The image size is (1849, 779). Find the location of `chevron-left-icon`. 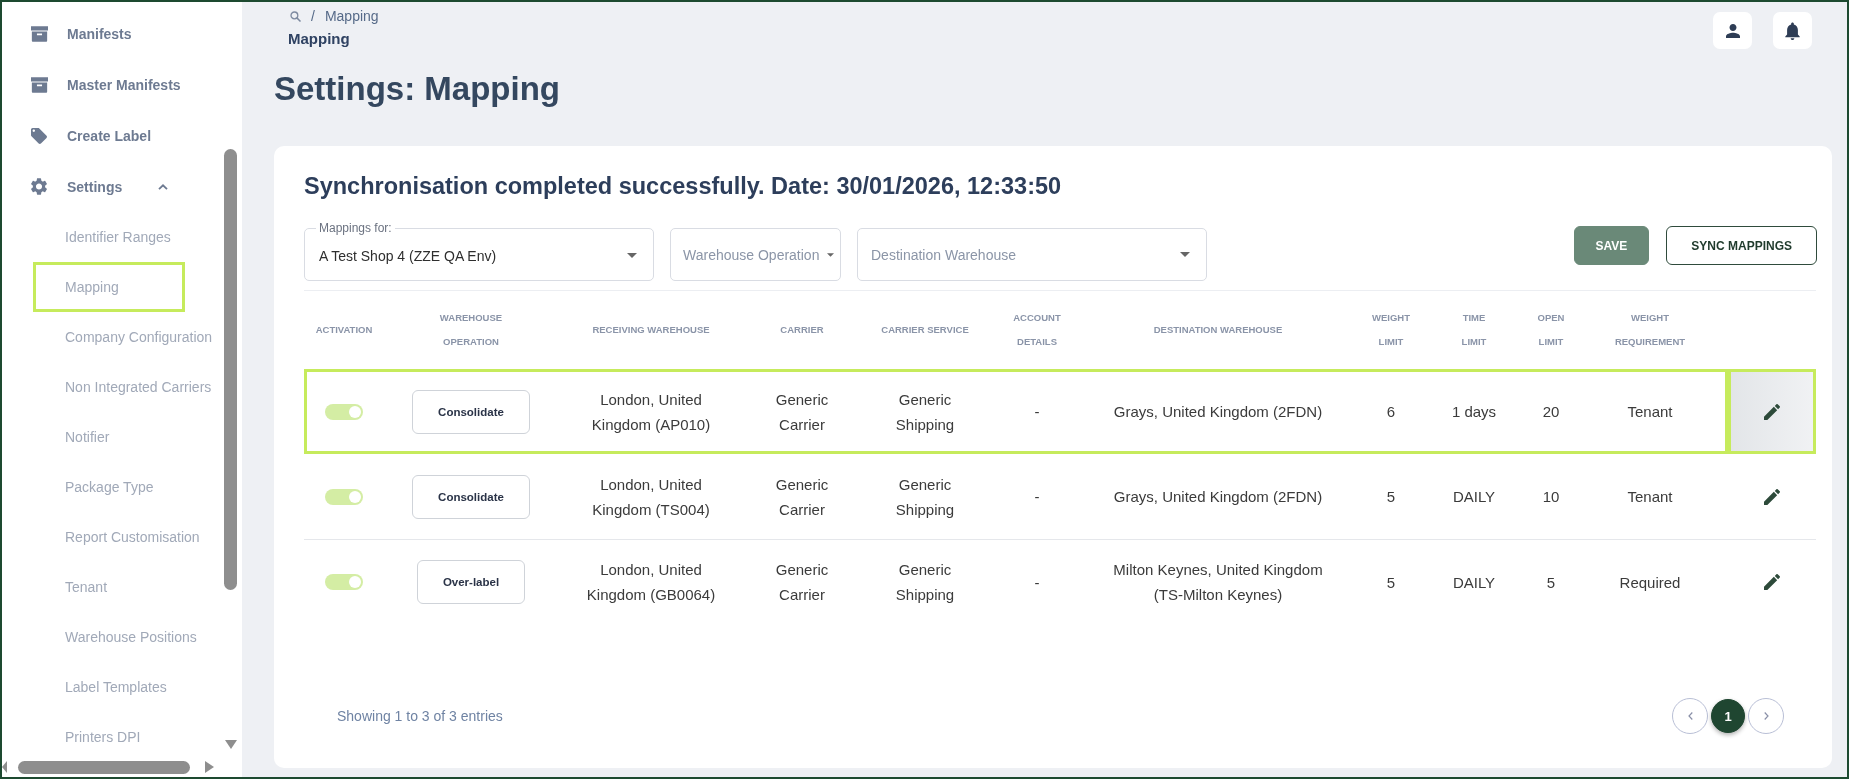

chevron-left-icon is located at coordinates (1690, 716).